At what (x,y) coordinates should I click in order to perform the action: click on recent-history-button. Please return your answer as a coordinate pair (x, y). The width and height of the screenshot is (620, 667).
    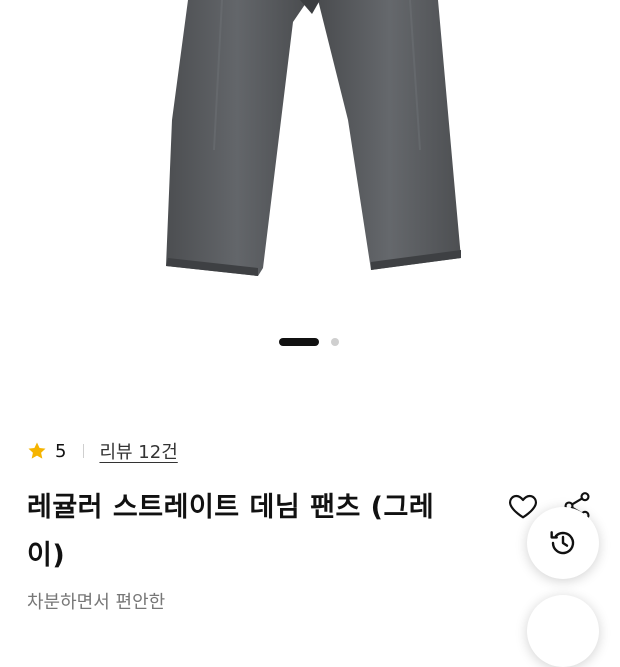
    Looking at the image, I should click on (563, 543).